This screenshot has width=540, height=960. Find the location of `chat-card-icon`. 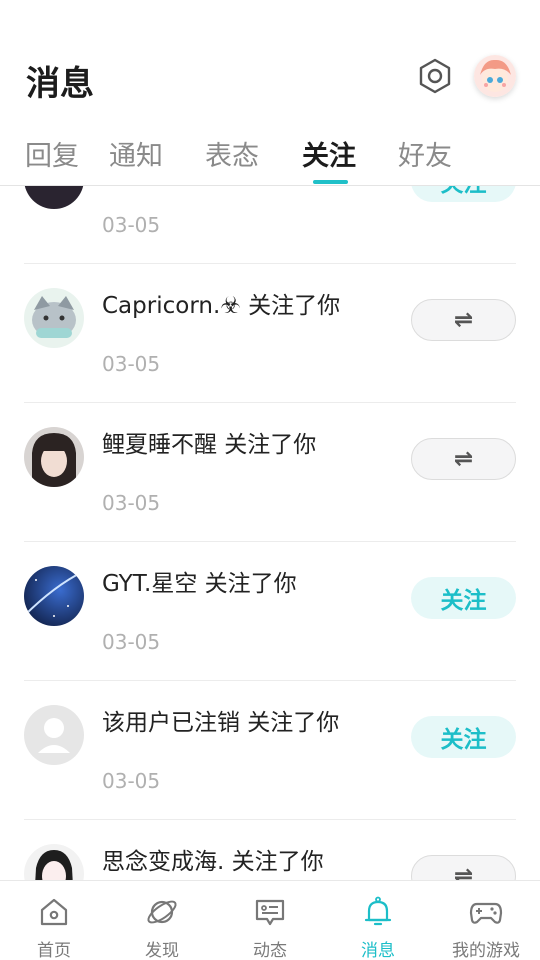

chat-card-icon is located at coordinates (270, 912).